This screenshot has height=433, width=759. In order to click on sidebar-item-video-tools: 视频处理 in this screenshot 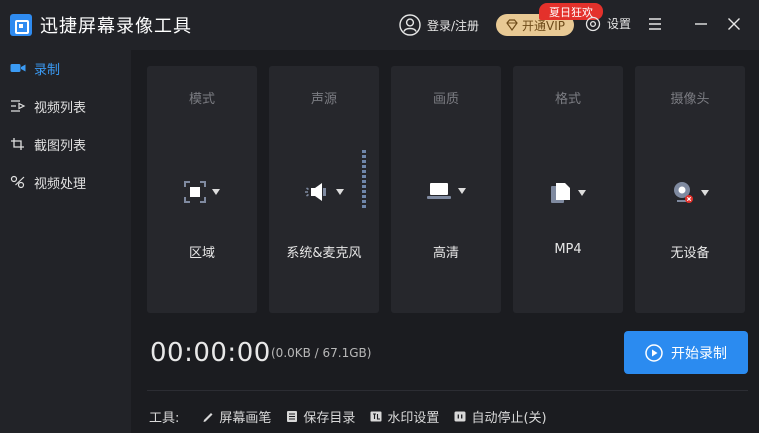, I will do `click(65, 182)`.